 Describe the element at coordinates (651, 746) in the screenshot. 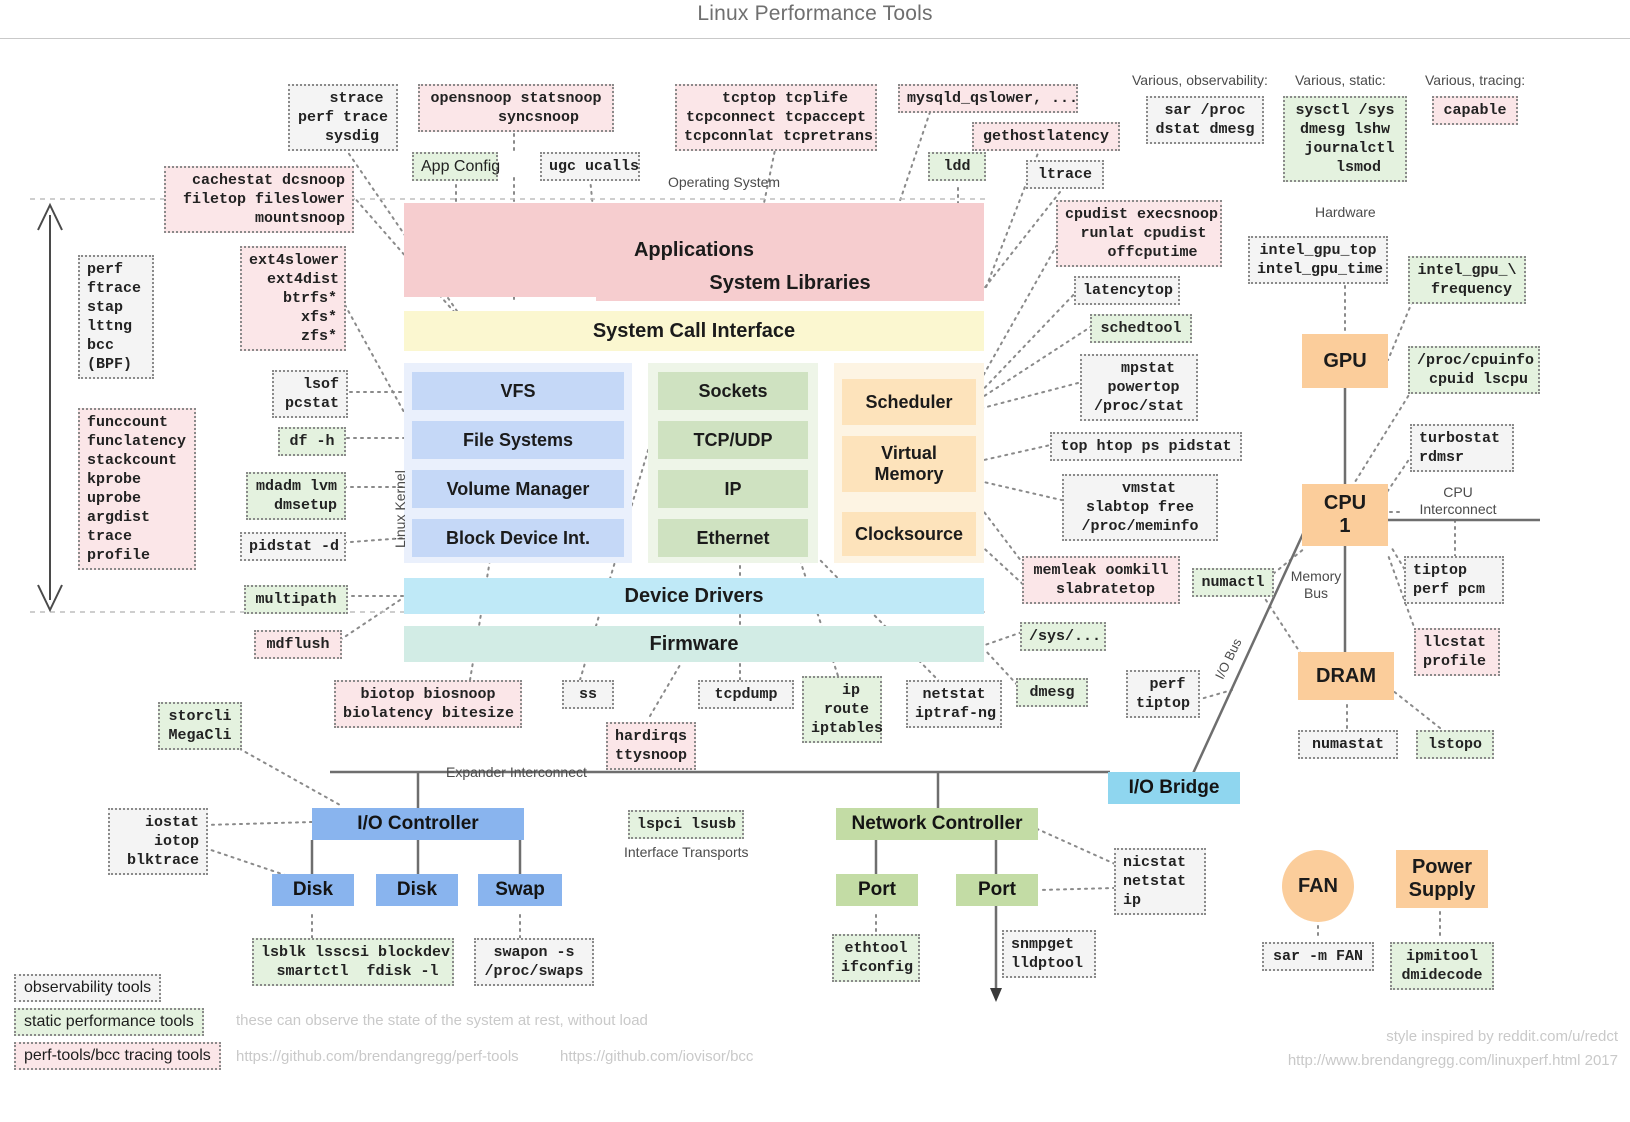

I see `tool-hardirqs: hardirqs ttysnoop` at that location.